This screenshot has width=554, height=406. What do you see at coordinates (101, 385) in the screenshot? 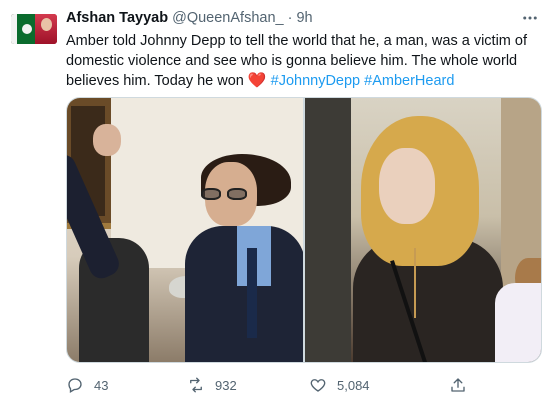
I see `reply-count: 43` at bounding box center [101, 385].